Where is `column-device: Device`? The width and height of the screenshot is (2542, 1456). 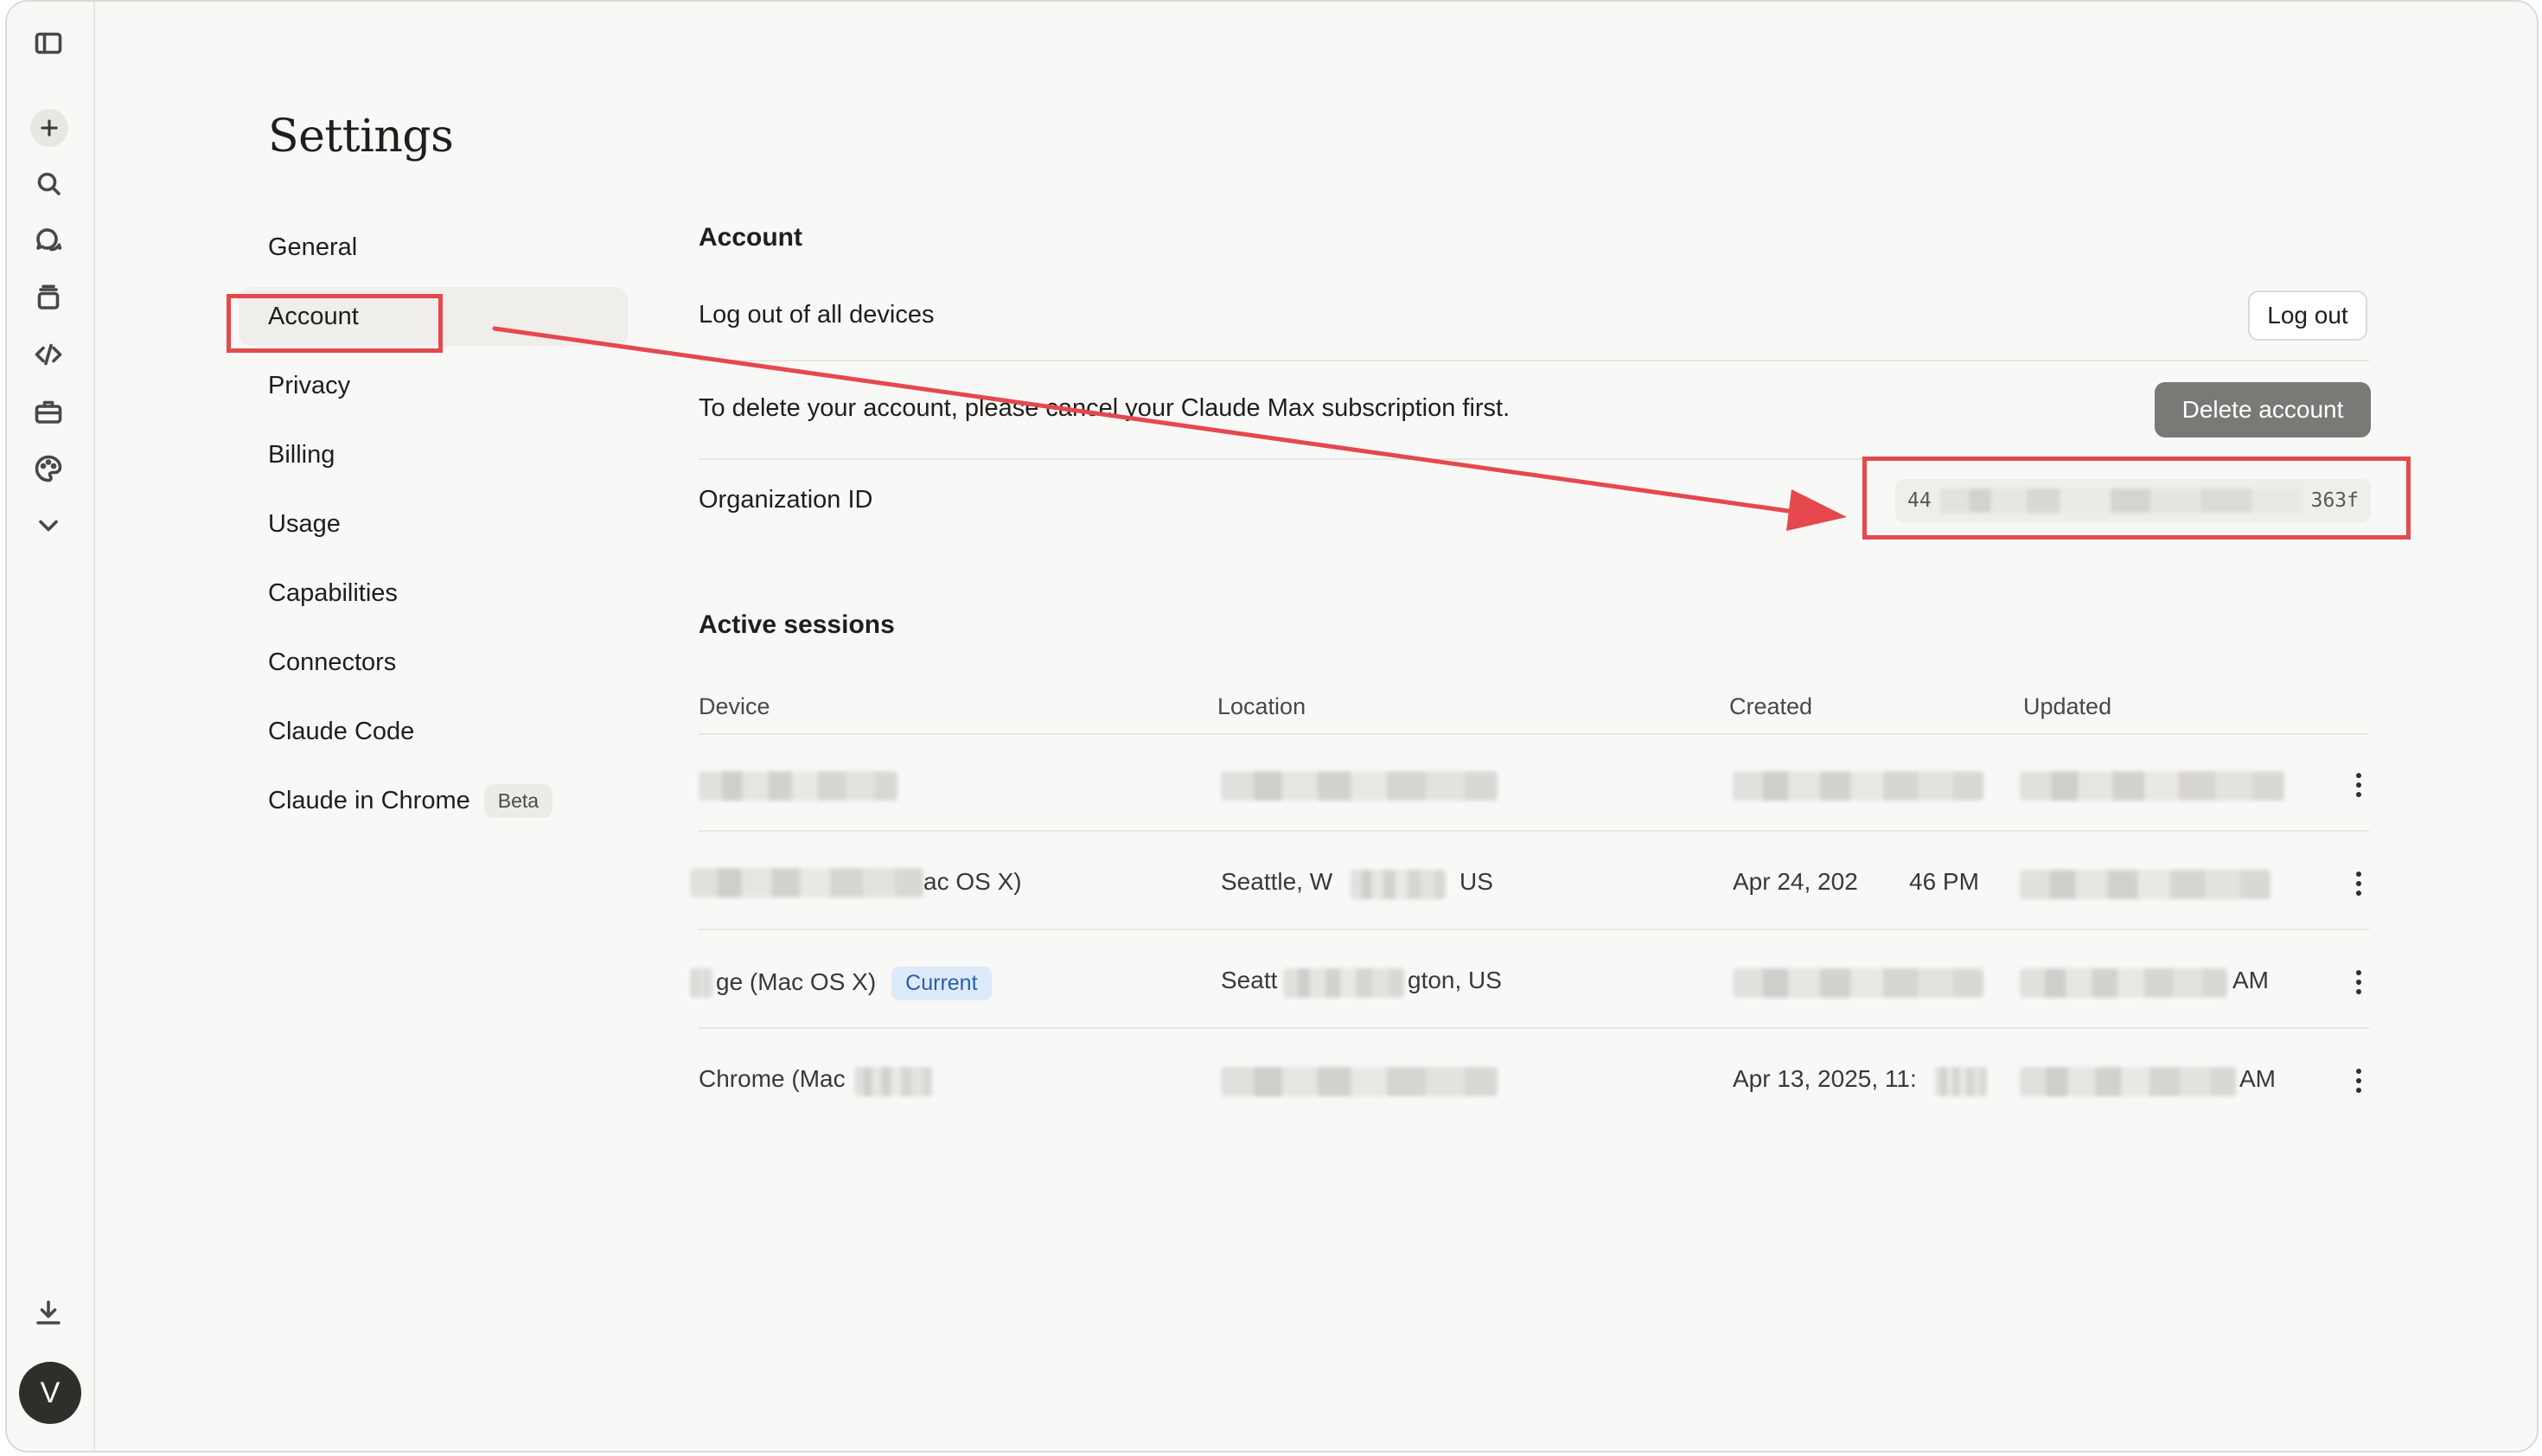
column-device: Device is located at coordinates (734, 706).